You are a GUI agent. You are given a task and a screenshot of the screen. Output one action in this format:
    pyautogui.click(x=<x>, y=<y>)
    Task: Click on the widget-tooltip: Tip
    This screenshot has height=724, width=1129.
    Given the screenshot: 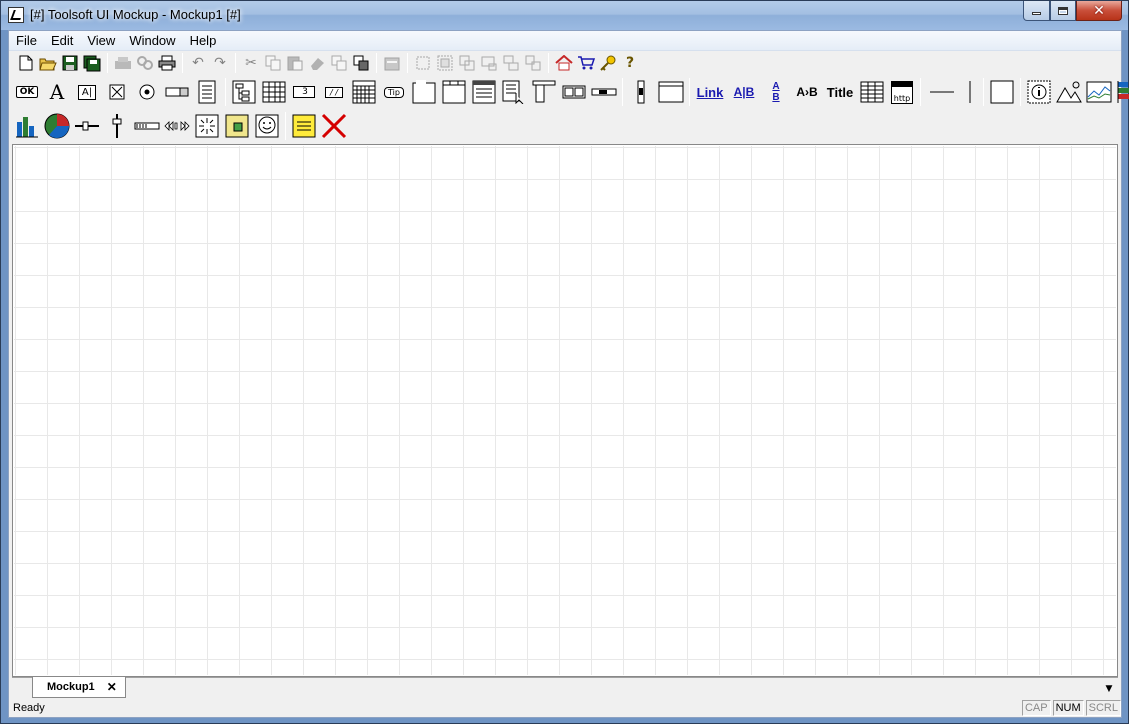 What is the action you would take?
    pyautogui.click(x=394, y=92)
    